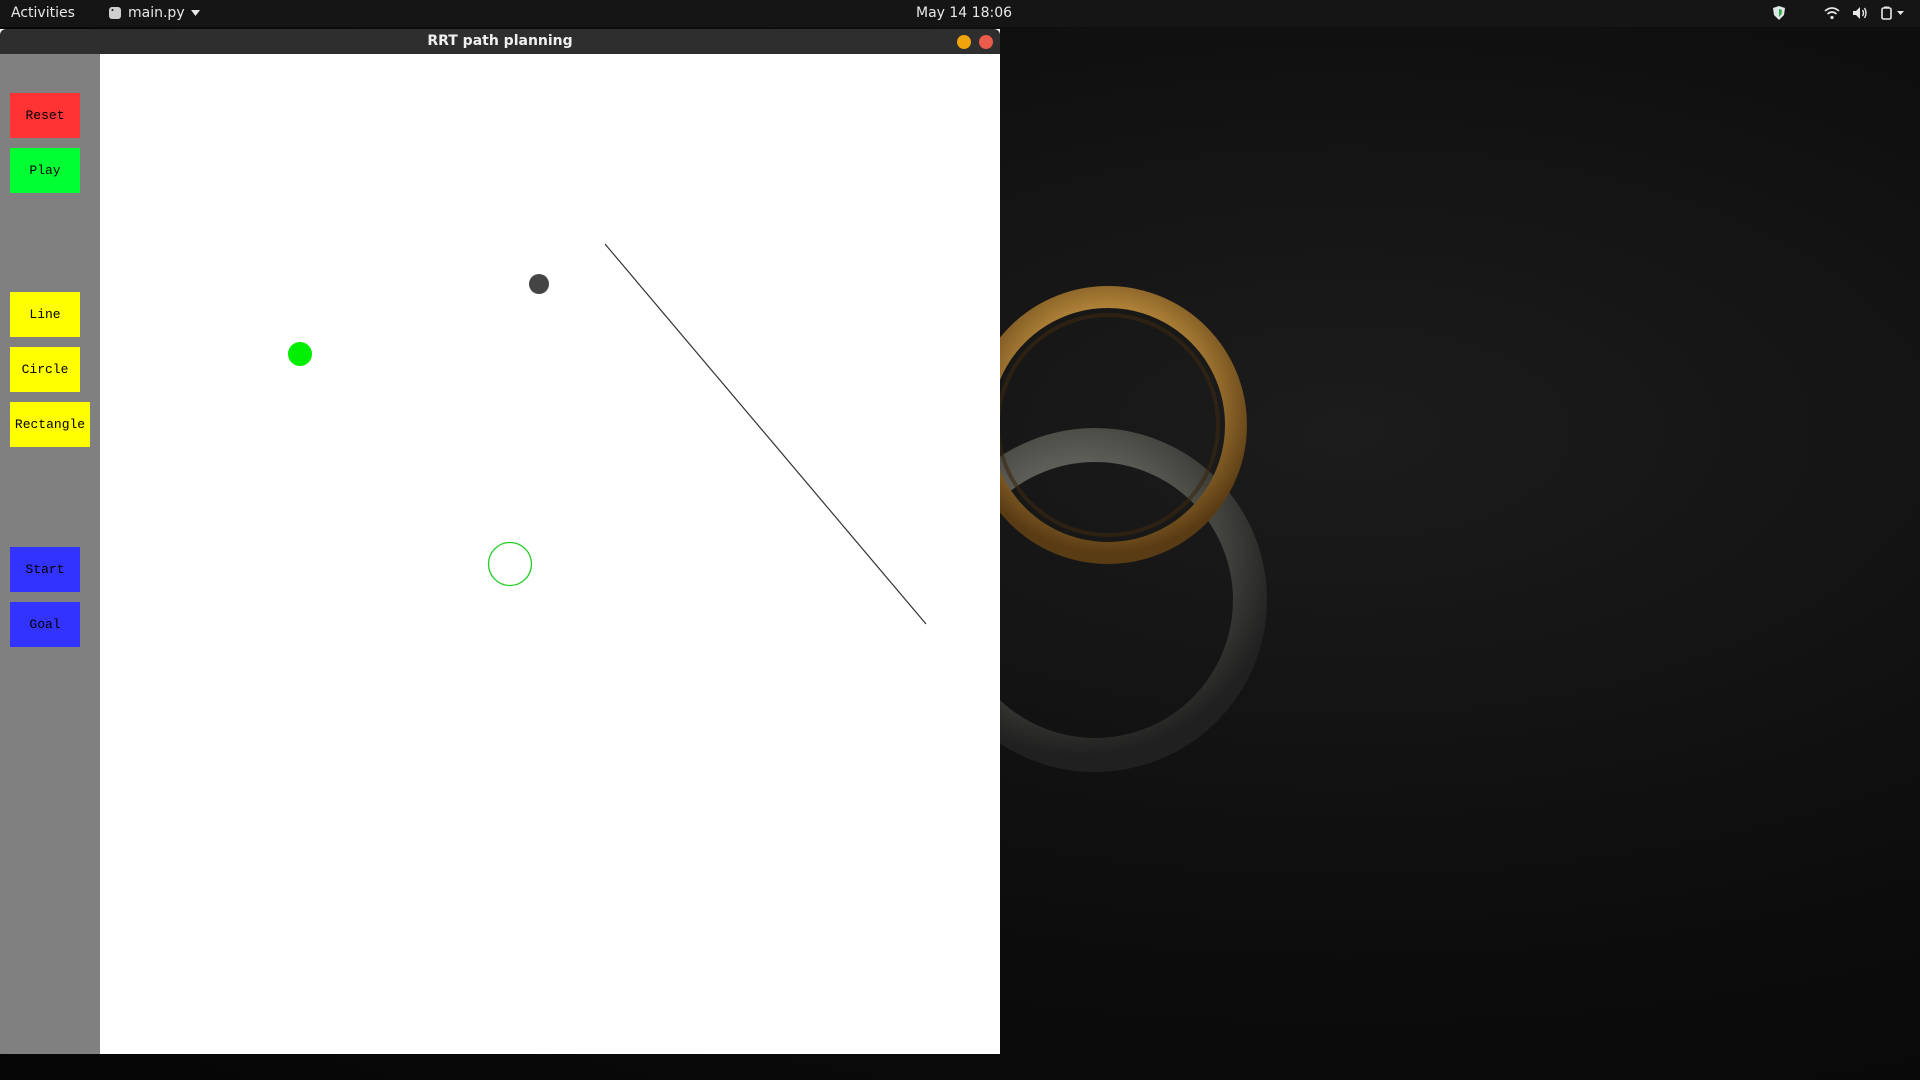 Image resolution: width=1920 pixels, height=1080 pixels. I want to click on activities-button: Activities, so click(43, 13).